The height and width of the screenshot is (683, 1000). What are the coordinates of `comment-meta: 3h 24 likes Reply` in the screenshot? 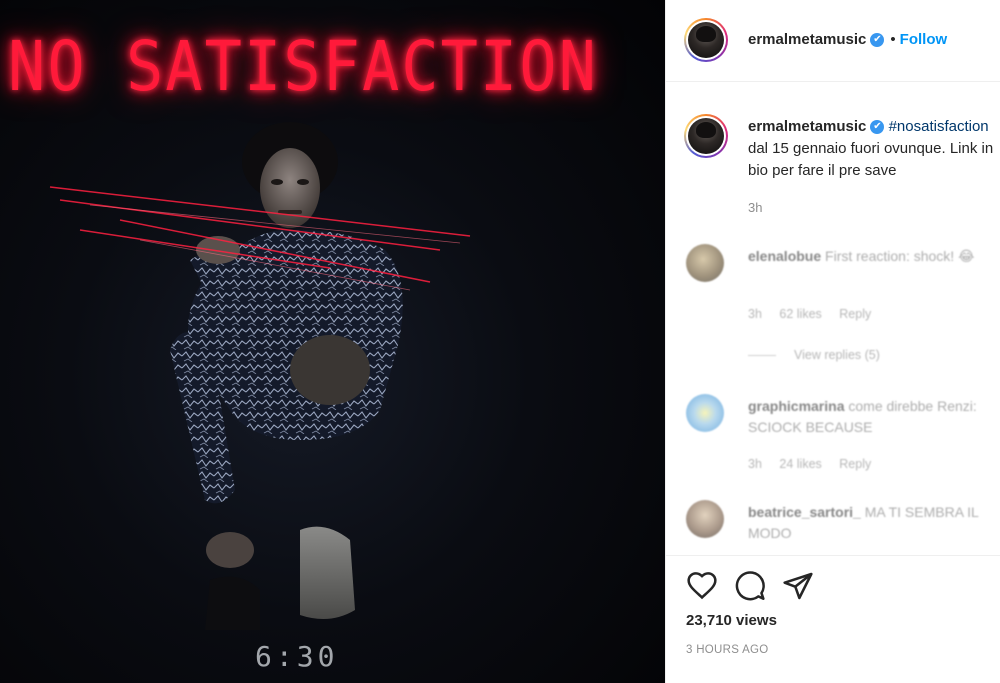 It's located at (816, 464).